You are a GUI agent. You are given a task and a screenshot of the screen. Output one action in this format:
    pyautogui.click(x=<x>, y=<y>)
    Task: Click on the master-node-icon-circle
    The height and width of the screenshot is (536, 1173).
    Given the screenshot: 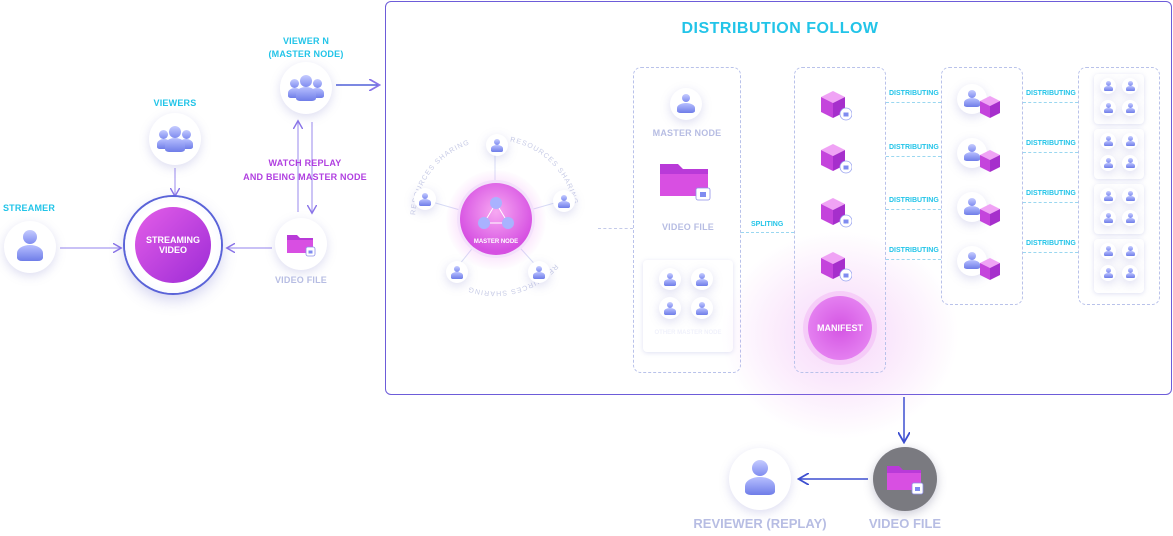 What is the action you would take?
    pyautogui.click(x=686, y=104)
    